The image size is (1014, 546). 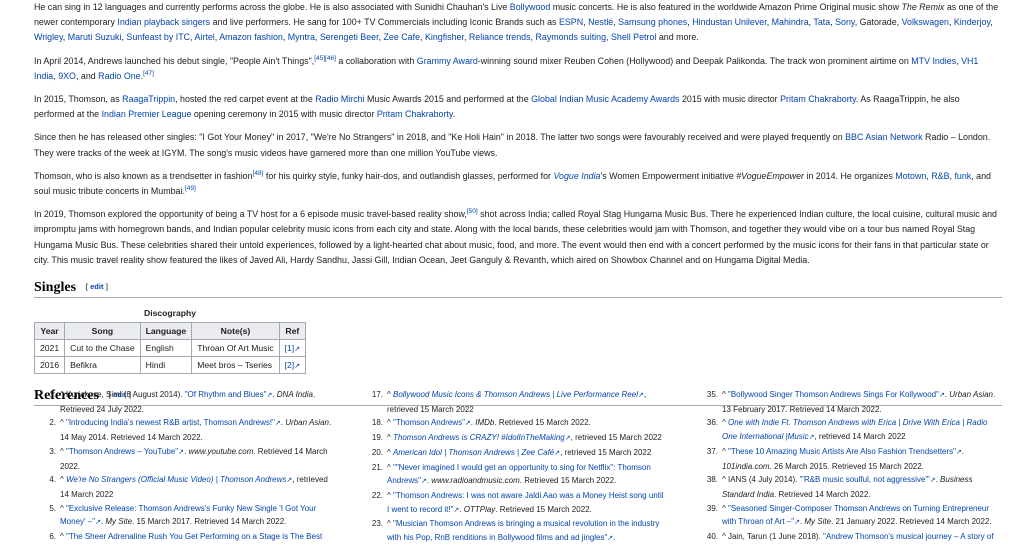 I want to click on reference-number: 20., so click(x=377, y=452).